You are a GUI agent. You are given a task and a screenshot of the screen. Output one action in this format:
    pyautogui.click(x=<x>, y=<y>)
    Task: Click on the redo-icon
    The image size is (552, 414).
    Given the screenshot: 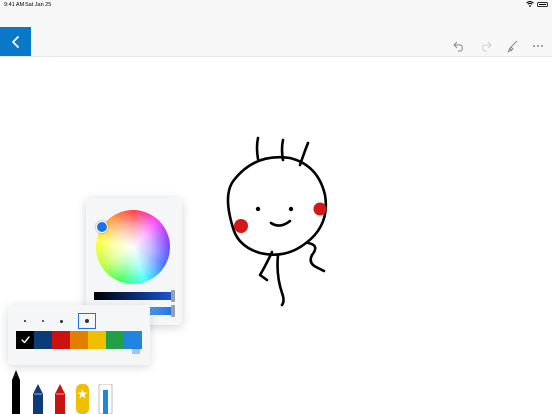 What is the action you would take?
    pyautogui.click(x=486, y=46)
    